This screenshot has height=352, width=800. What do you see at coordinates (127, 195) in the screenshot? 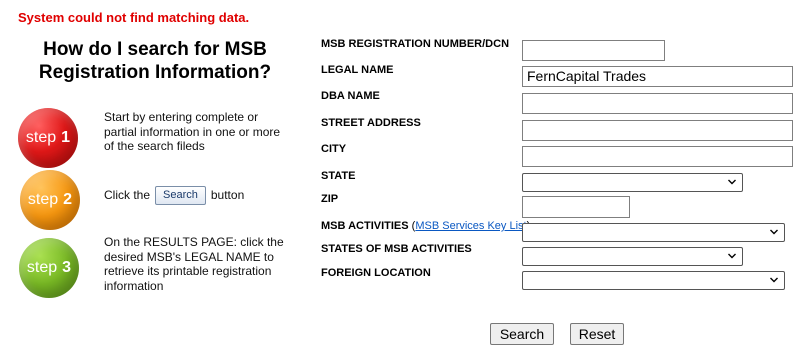
I see `step-2-text-before: Click the` at bounding box center [127, 195].